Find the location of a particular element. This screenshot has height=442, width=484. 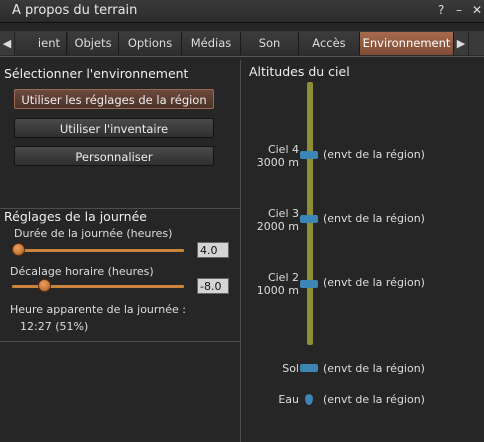

tab-sound: Son is located at coordinates (270, 43).